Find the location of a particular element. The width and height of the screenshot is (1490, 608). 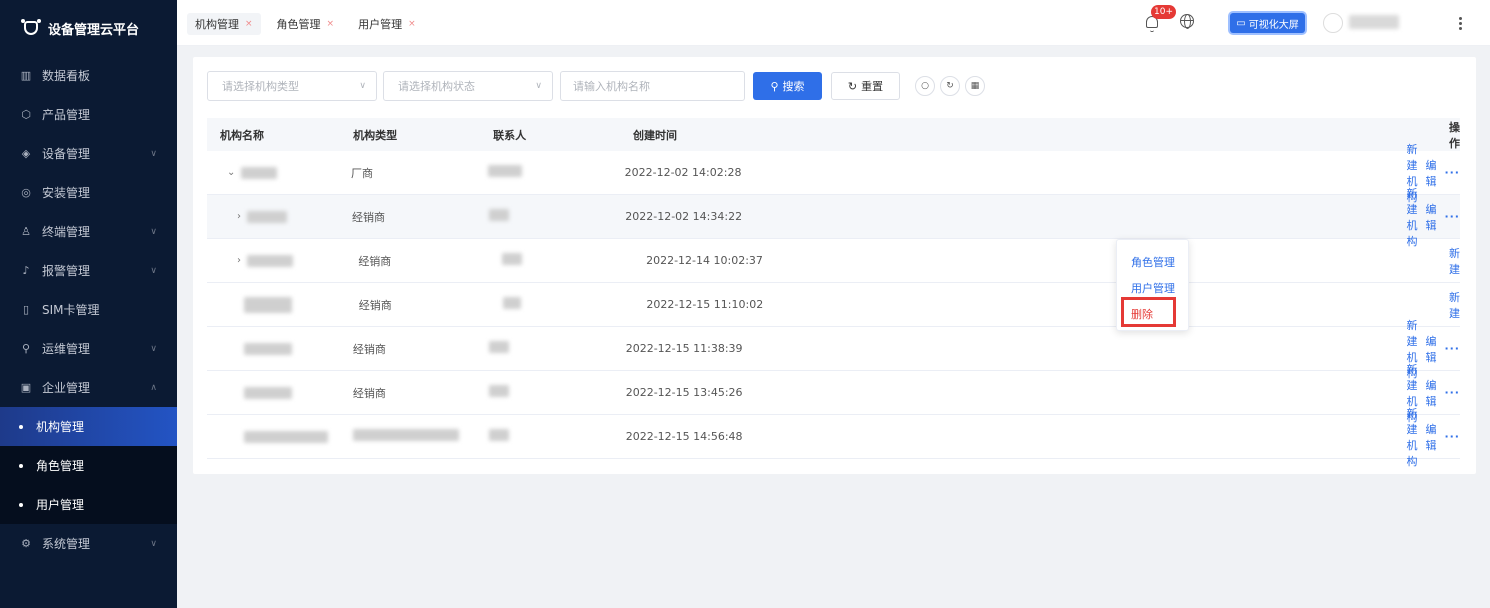

sidebar-item-sim: ▯ SIM卡管理 is located at coordinates (88, 309).